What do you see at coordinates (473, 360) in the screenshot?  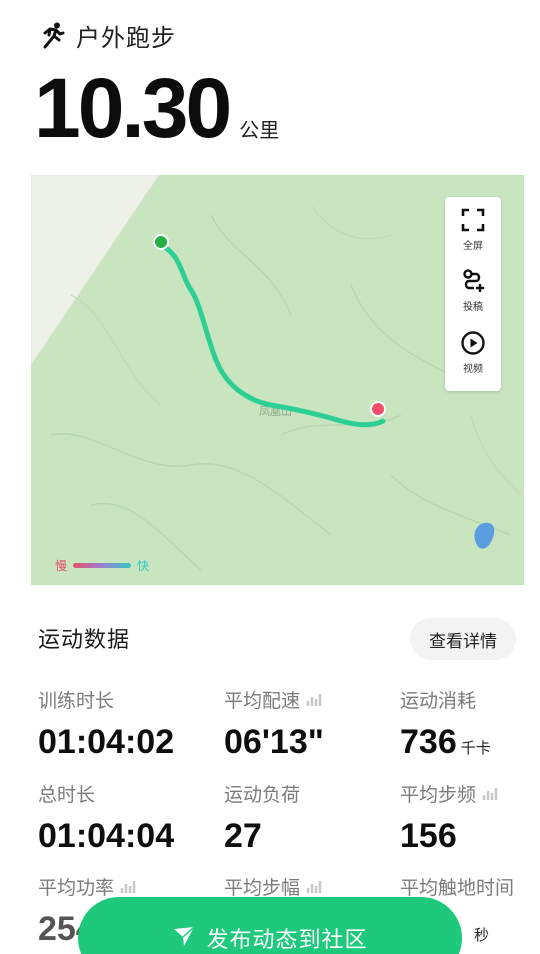 I see `video-button: 视频` at bounding box center [473, 360].